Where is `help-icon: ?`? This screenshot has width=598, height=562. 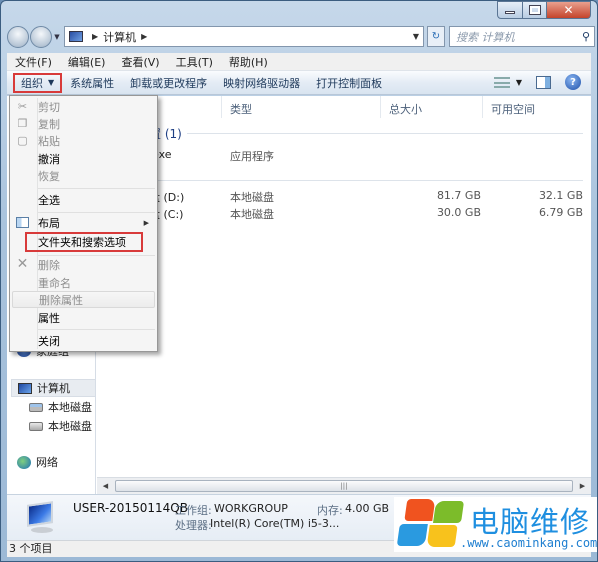 help-icon: ? is located at coordinates (573, 82).